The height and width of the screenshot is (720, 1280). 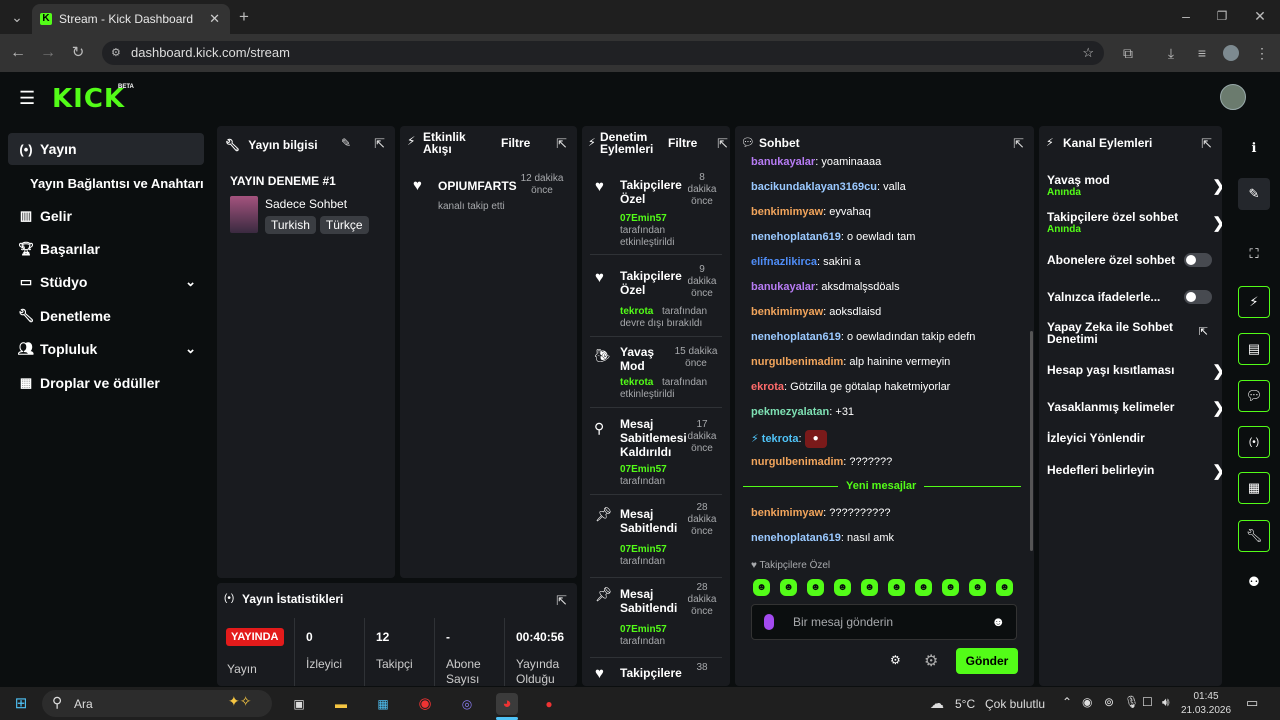 I want to click on kick-logo: KICK, so click(x=88, y=99).